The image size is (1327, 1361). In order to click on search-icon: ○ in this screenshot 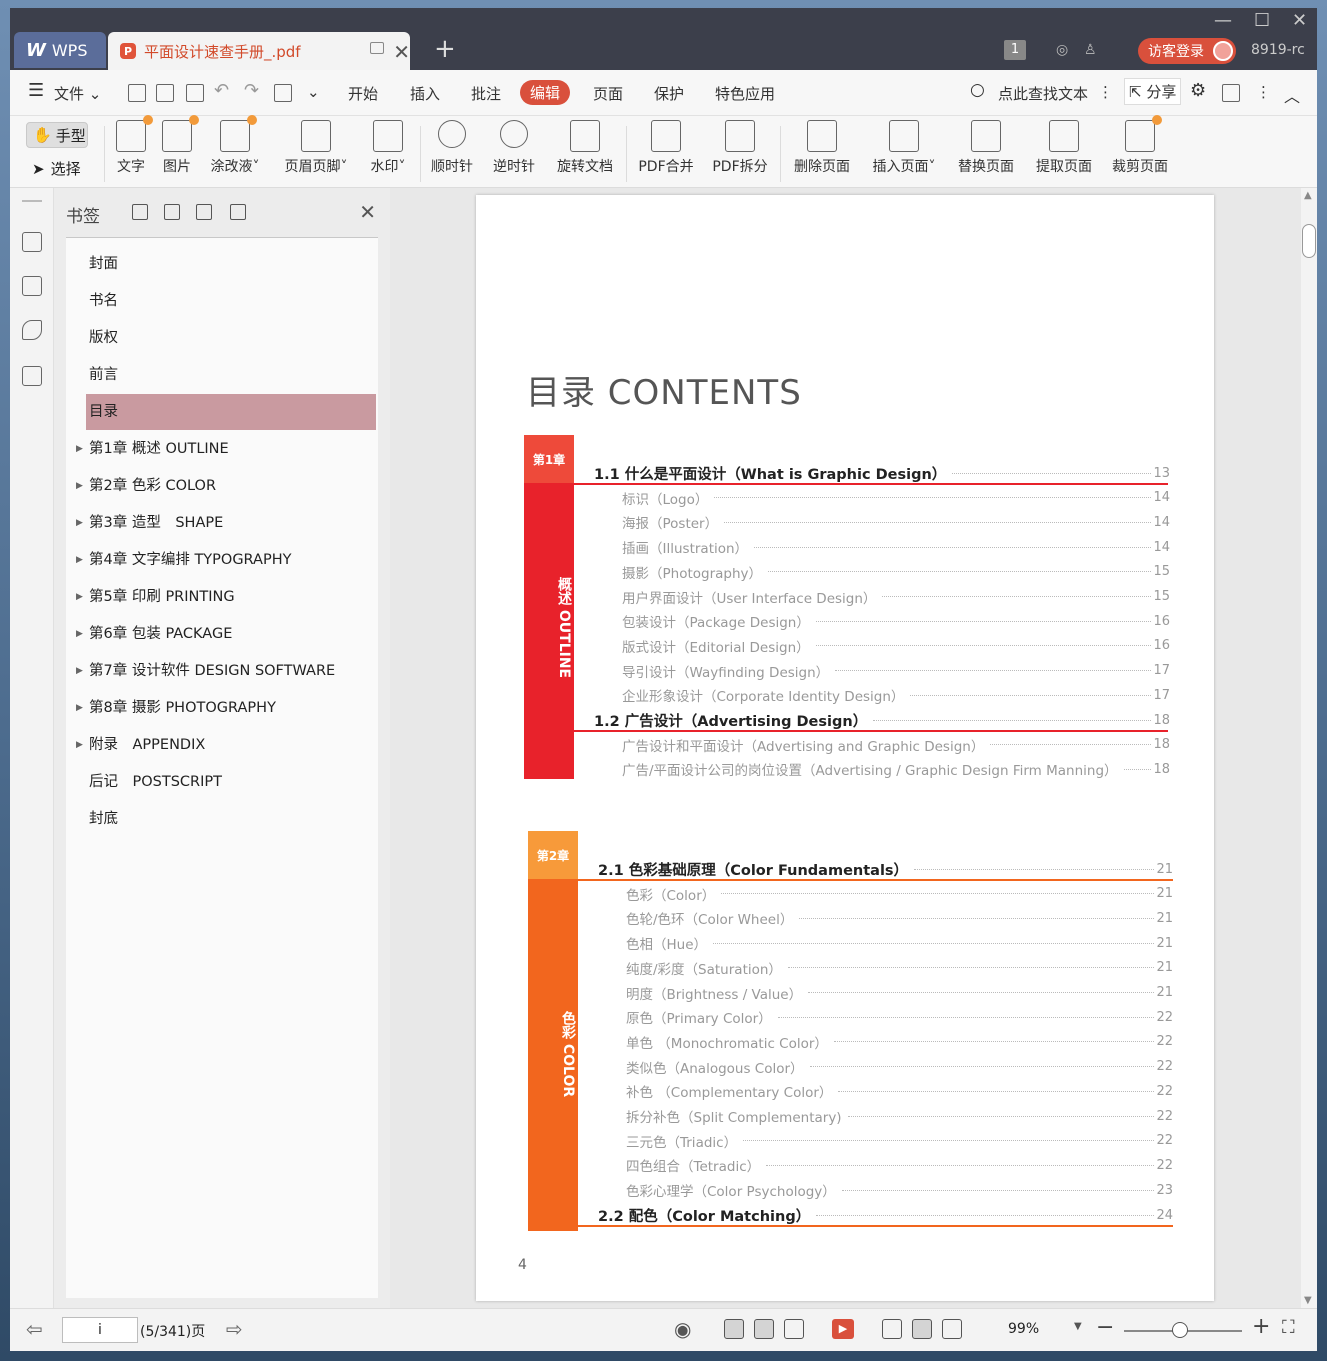, I will do `click(977, 90)`.